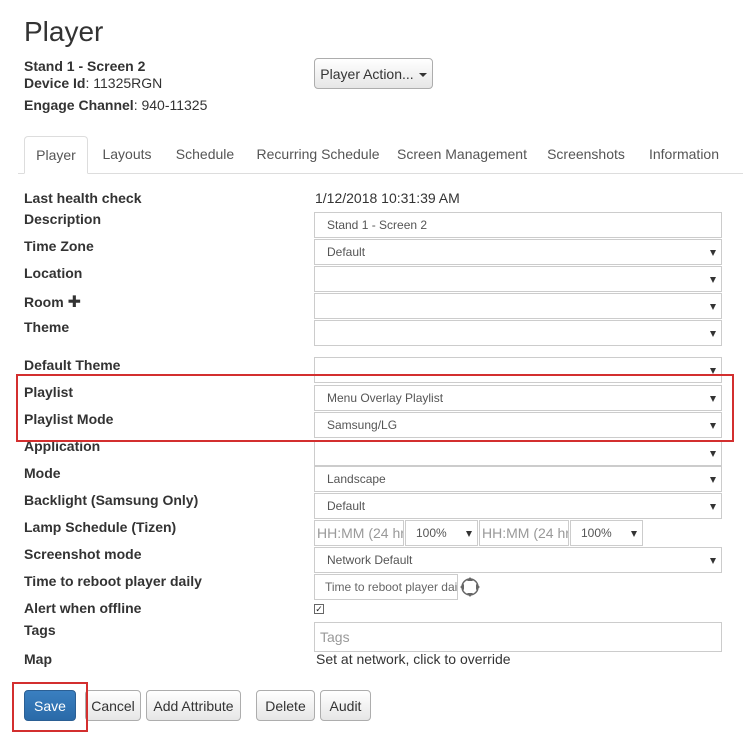 Image resolution: width=743 pixels, height=752 pixels. Describe the element at coordinates (422, 74) in the screenshot. I see `caret-down-icon` at that location.